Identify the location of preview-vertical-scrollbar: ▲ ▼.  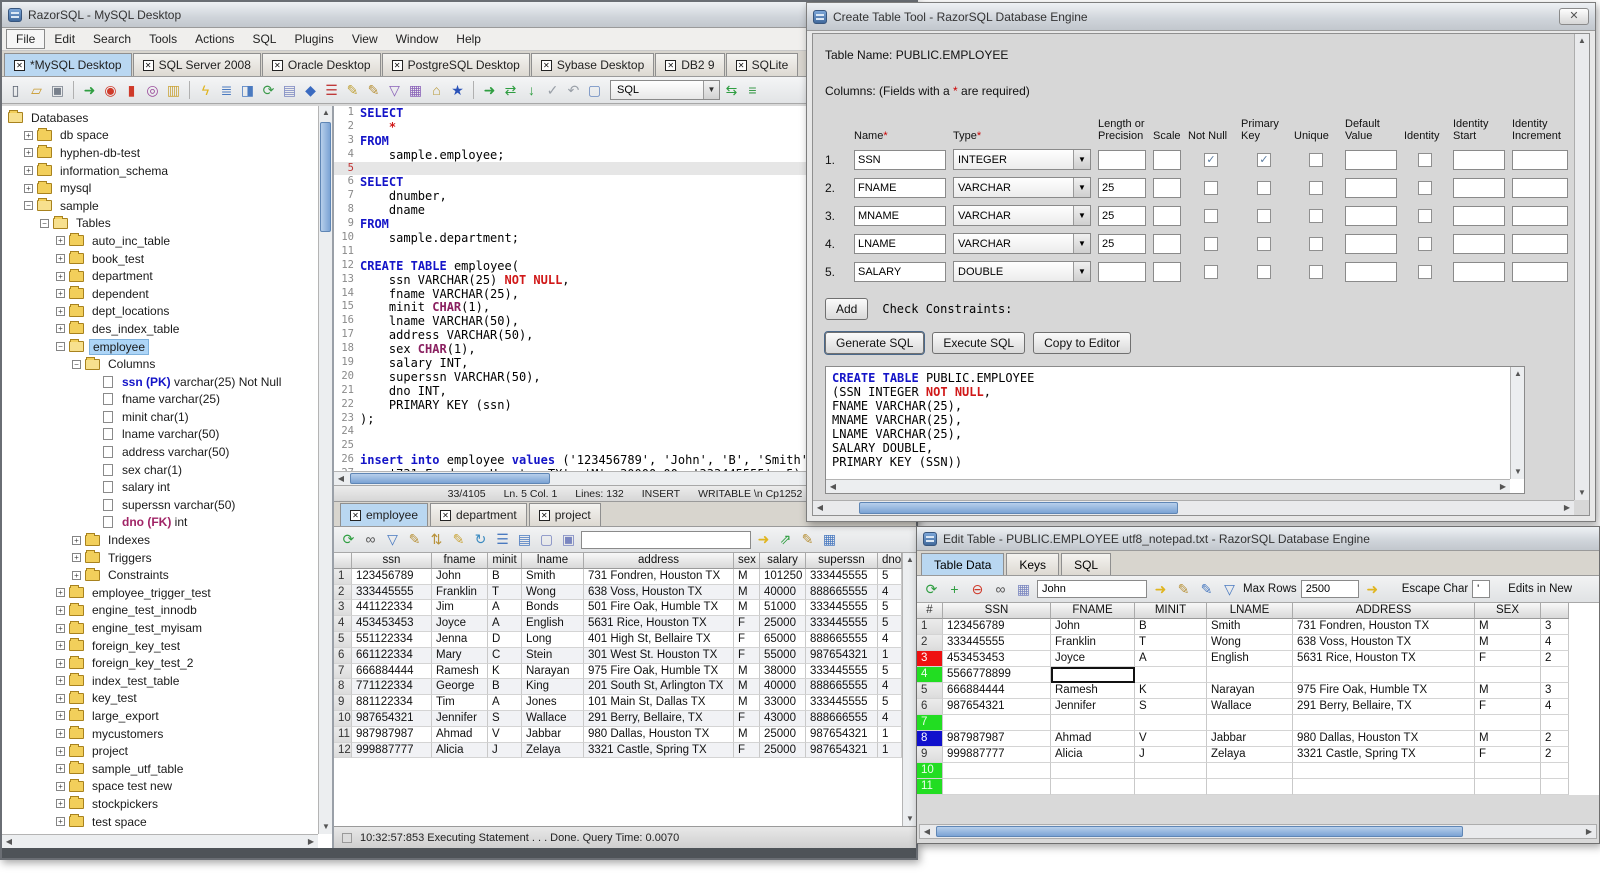
(1517, 423).